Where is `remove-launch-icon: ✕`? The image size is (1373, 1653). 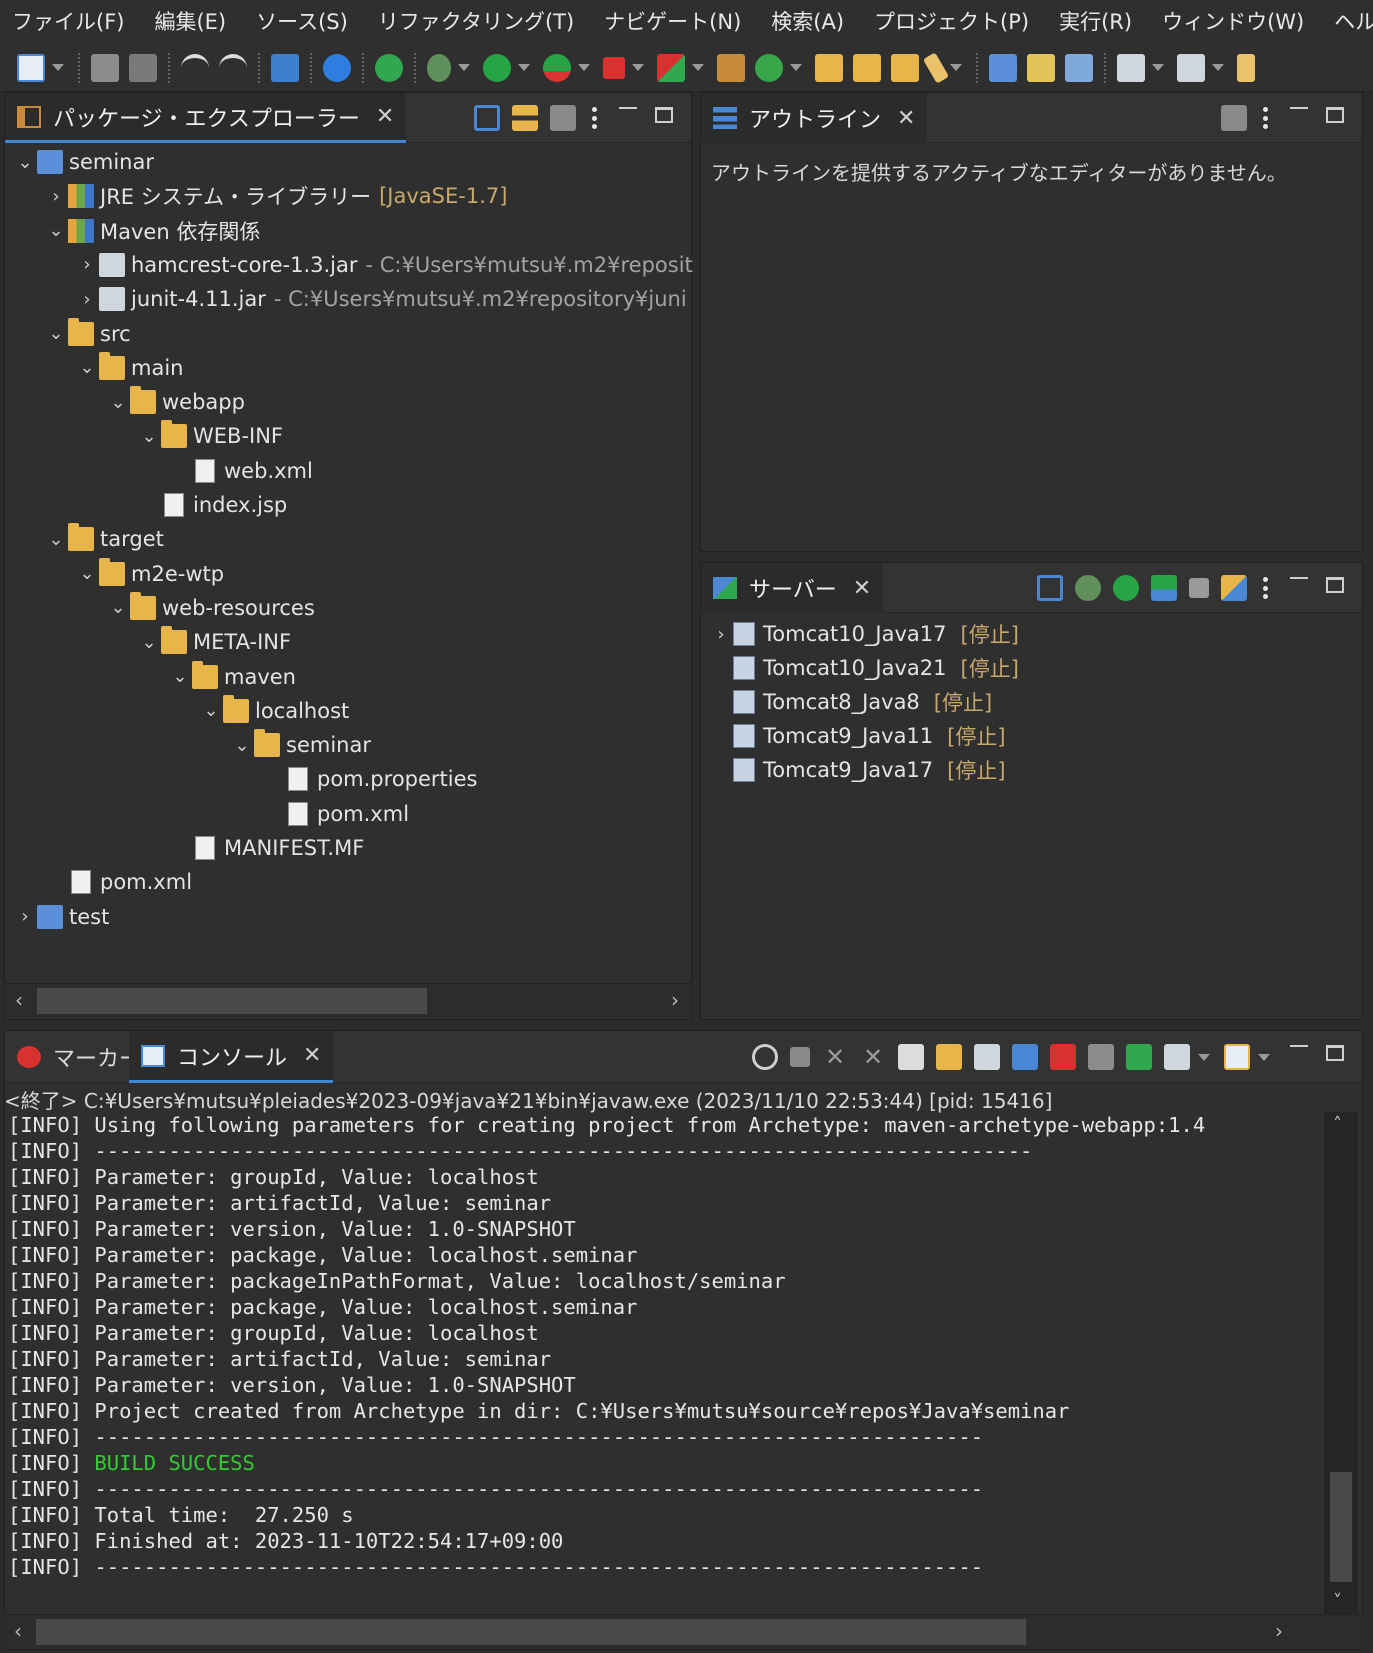
remove-launch-icon: ✕ is located at coordinates (835, 1057).